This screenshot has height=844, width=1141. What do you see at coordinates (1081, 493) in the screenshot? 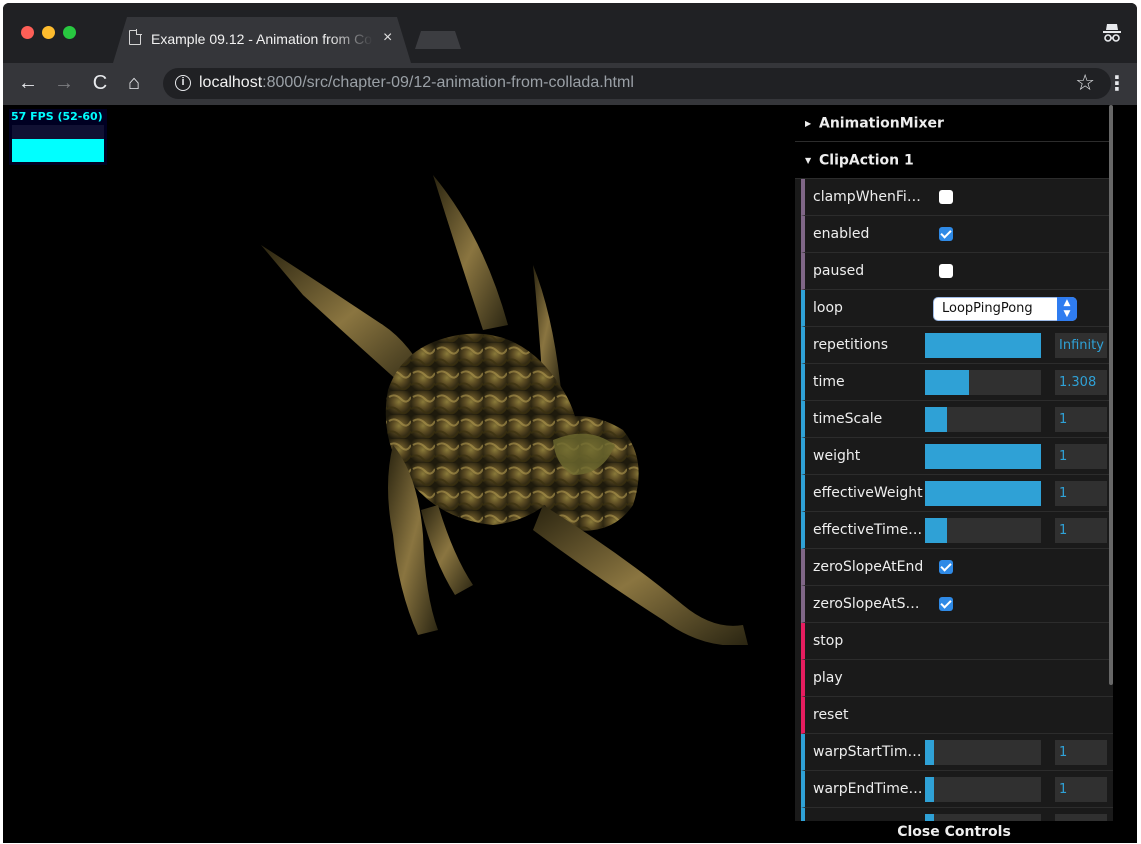
I see `effective-weight-input: 1` at bounding box center [1081, 493].